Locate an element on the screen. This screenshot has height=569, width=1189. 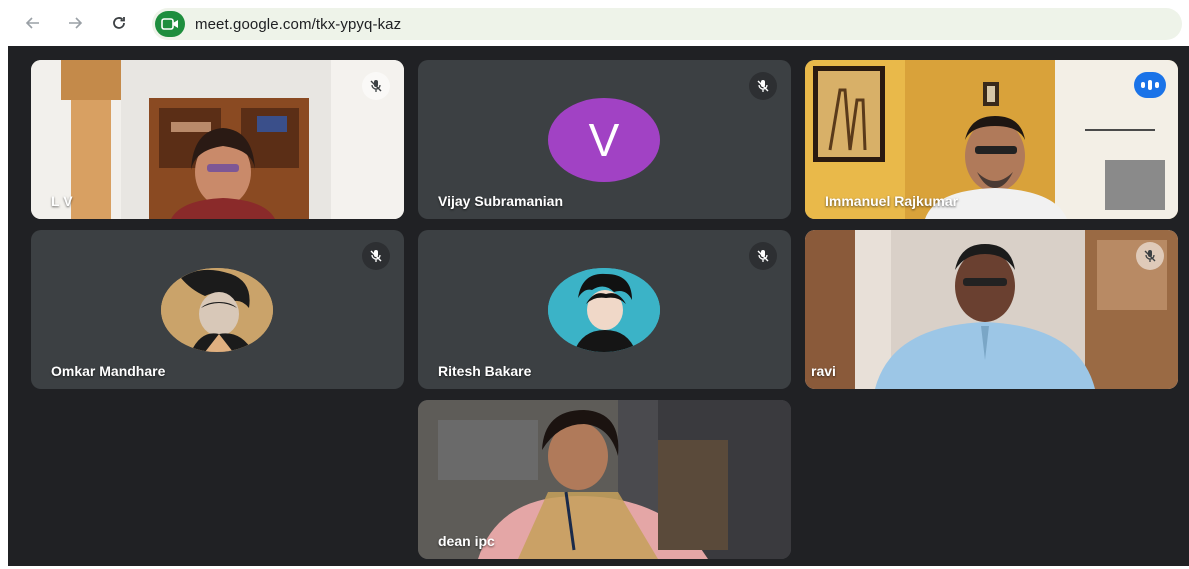
participant-tile-ritesh: Ritesh Bakare is located at coordinates (604, 309).